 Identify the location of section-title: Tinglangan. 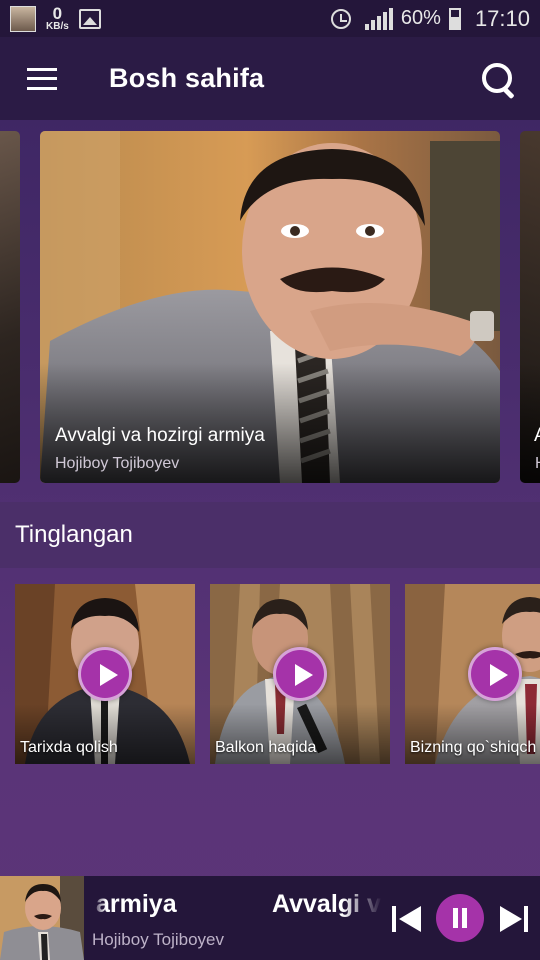
(74, 534).